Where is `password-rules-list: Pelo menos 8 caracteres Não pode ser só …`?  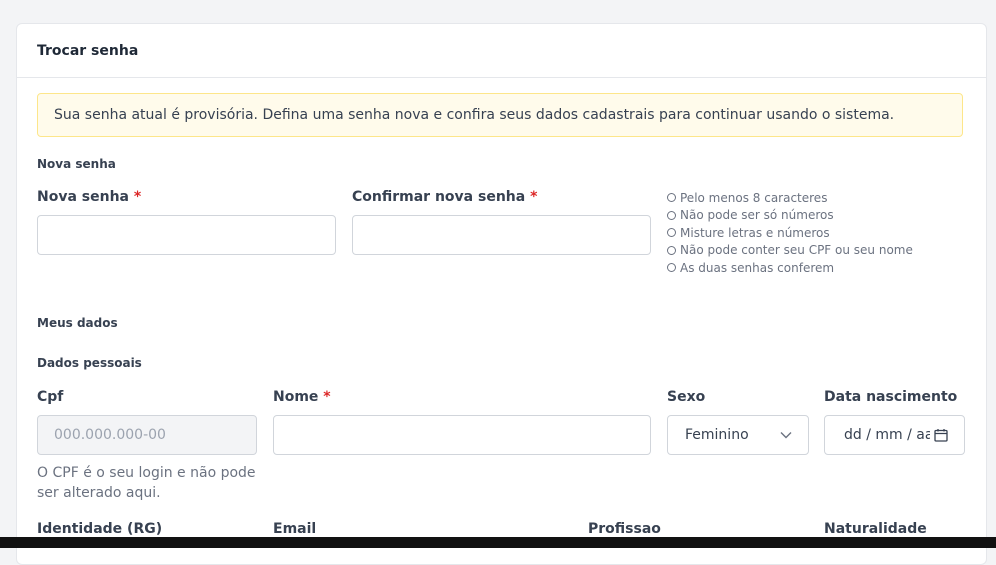
password-rules-list: Pelo menos 8 caracteres Não pode ser só … is located at coordinates (790, 233).